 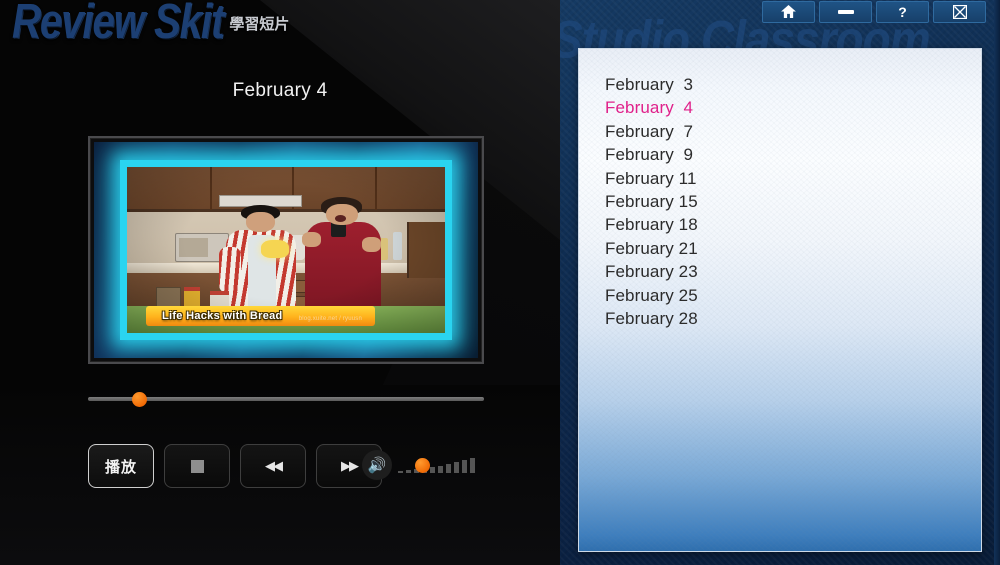 What do you see at coordinates (350, 465) in the screenshot?
I see `fast-forward-icon: ▶▶` at bounding box center [350, 465].